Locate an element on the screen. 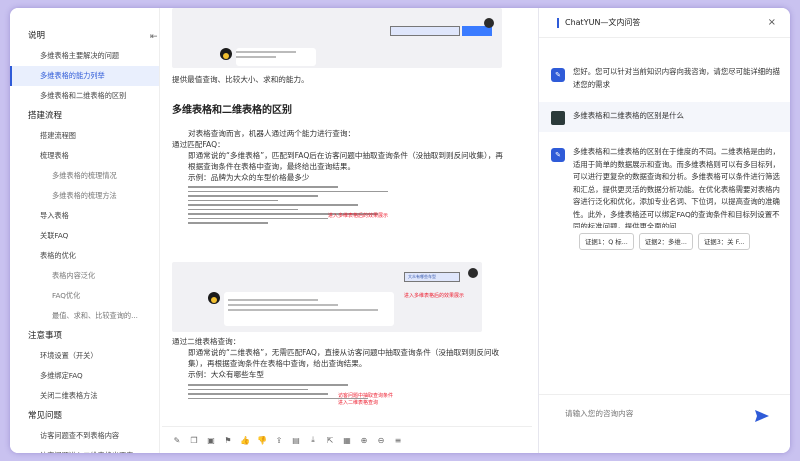 Image resolution: width=800 pixels, height=461 pixels. collapse-sidebar-icon: ⇤ is located at coordinates (154, 37).